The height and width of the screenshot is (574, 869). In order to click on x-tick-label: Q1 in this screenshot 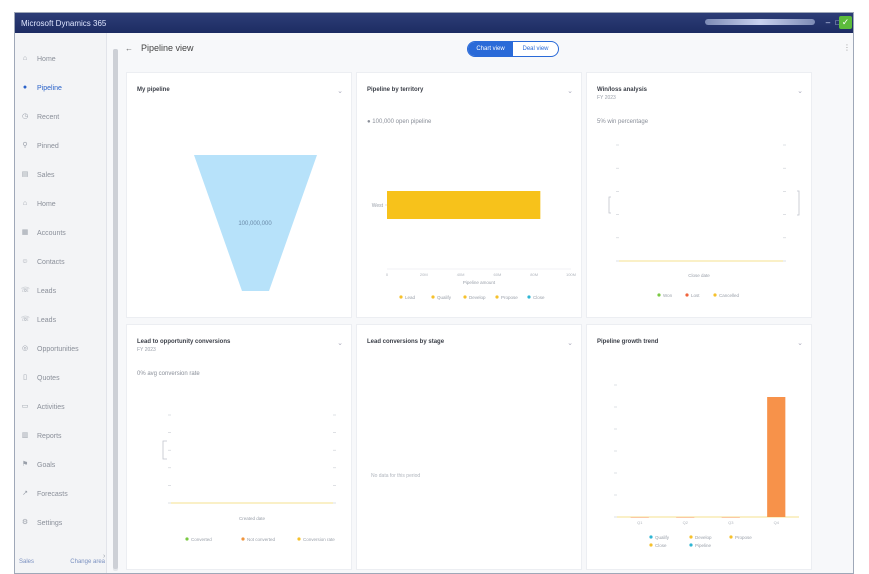, I will do `click(640, 522)`.